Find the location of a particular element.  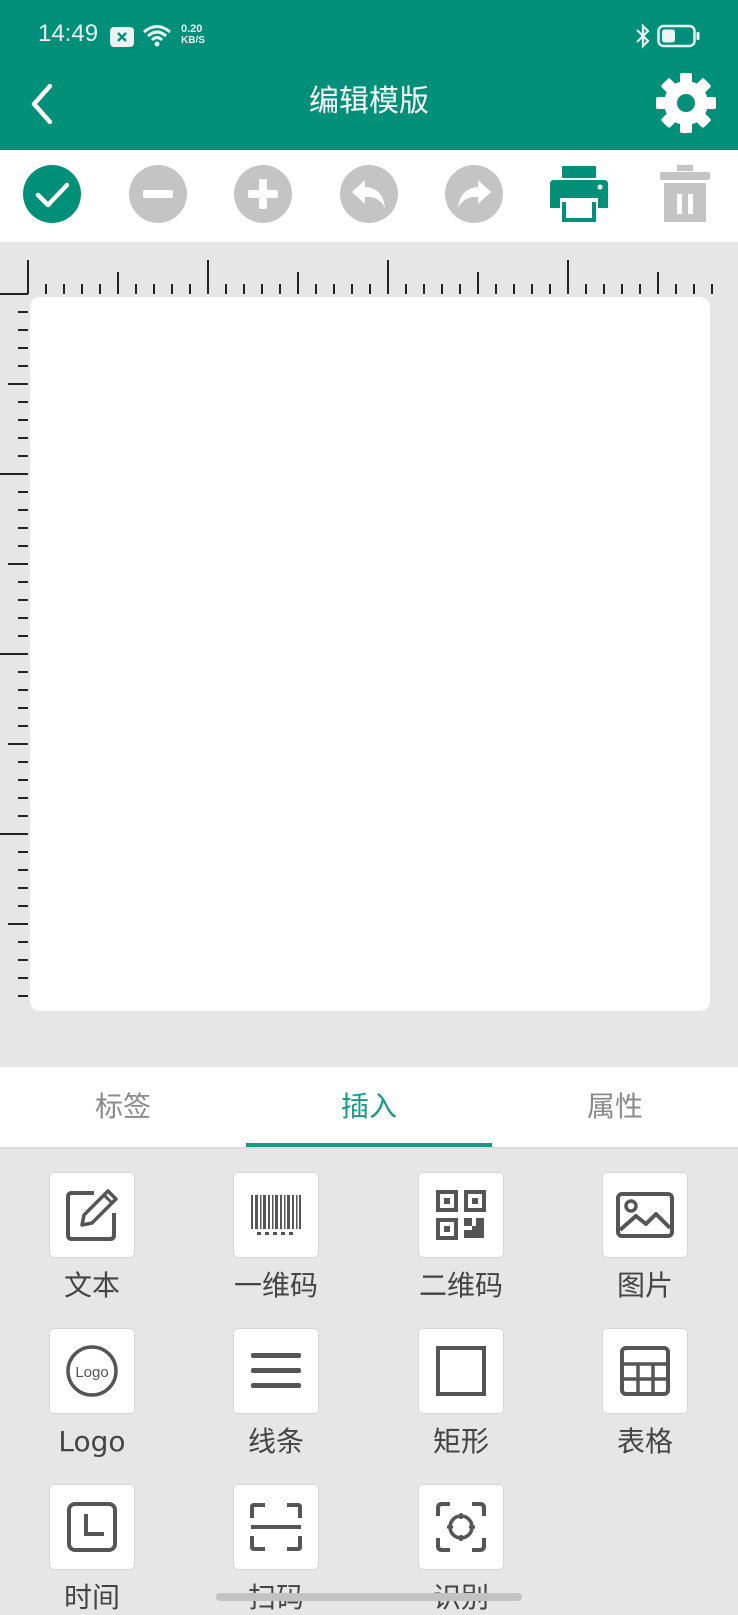

insert-qrcode-tool: 二维码 is located at coordinates (461, 1238).